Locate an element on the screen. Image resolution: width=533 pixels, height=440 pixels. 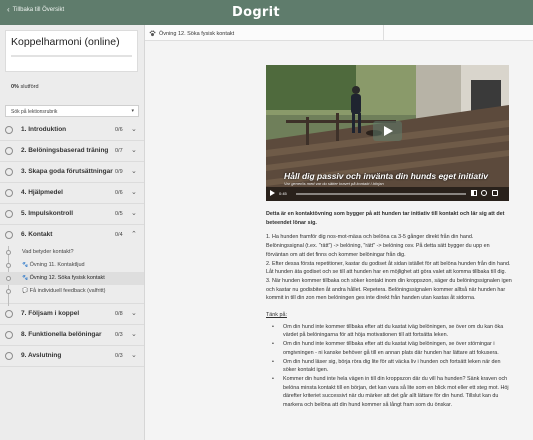
lesson-item: 🐾 Övning 11. Kontaktljud is located at coordinates (72, 265).